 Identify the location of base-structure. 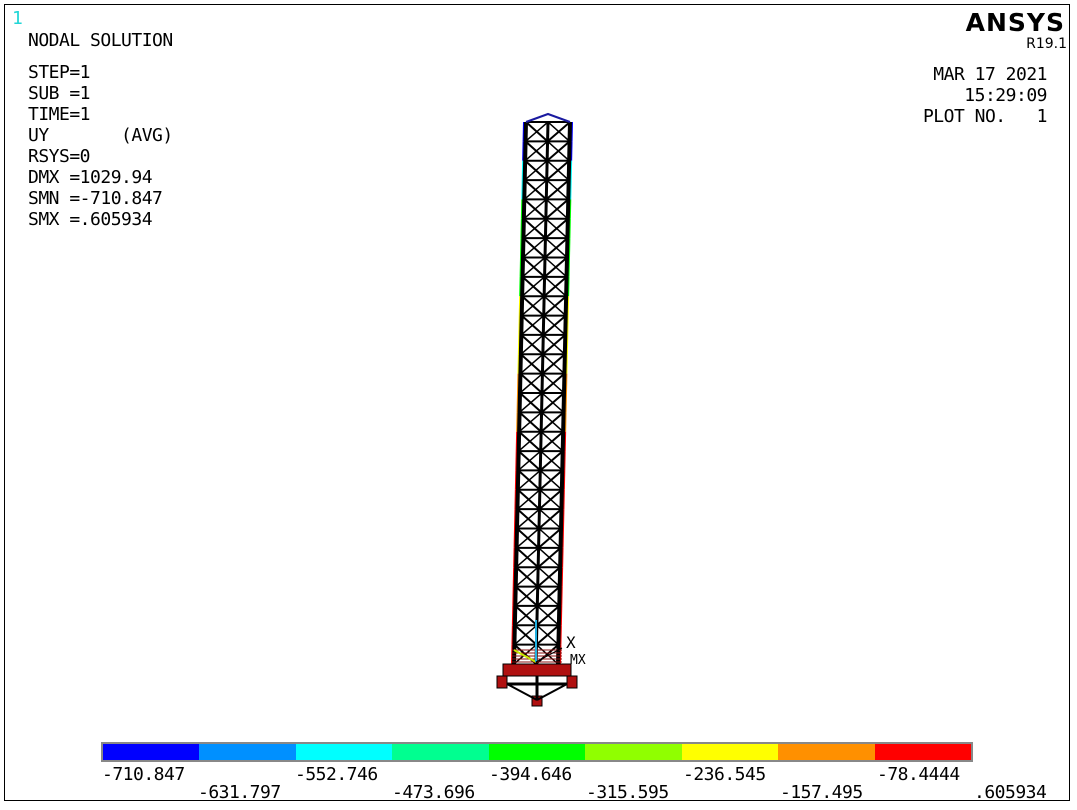
(537, 685).